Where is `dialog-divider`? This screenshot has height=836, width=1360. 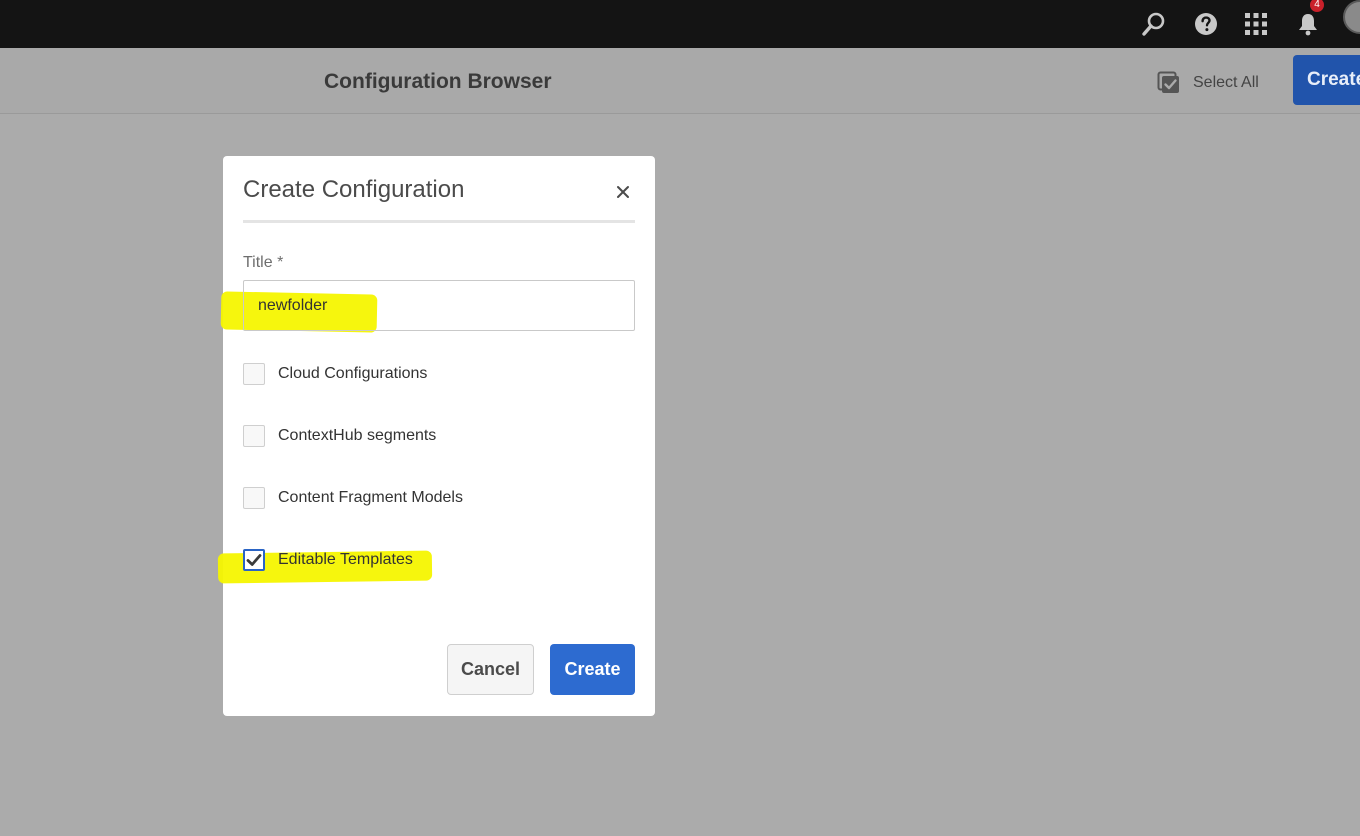 dialog-divider is located at coordinates (439, 221).